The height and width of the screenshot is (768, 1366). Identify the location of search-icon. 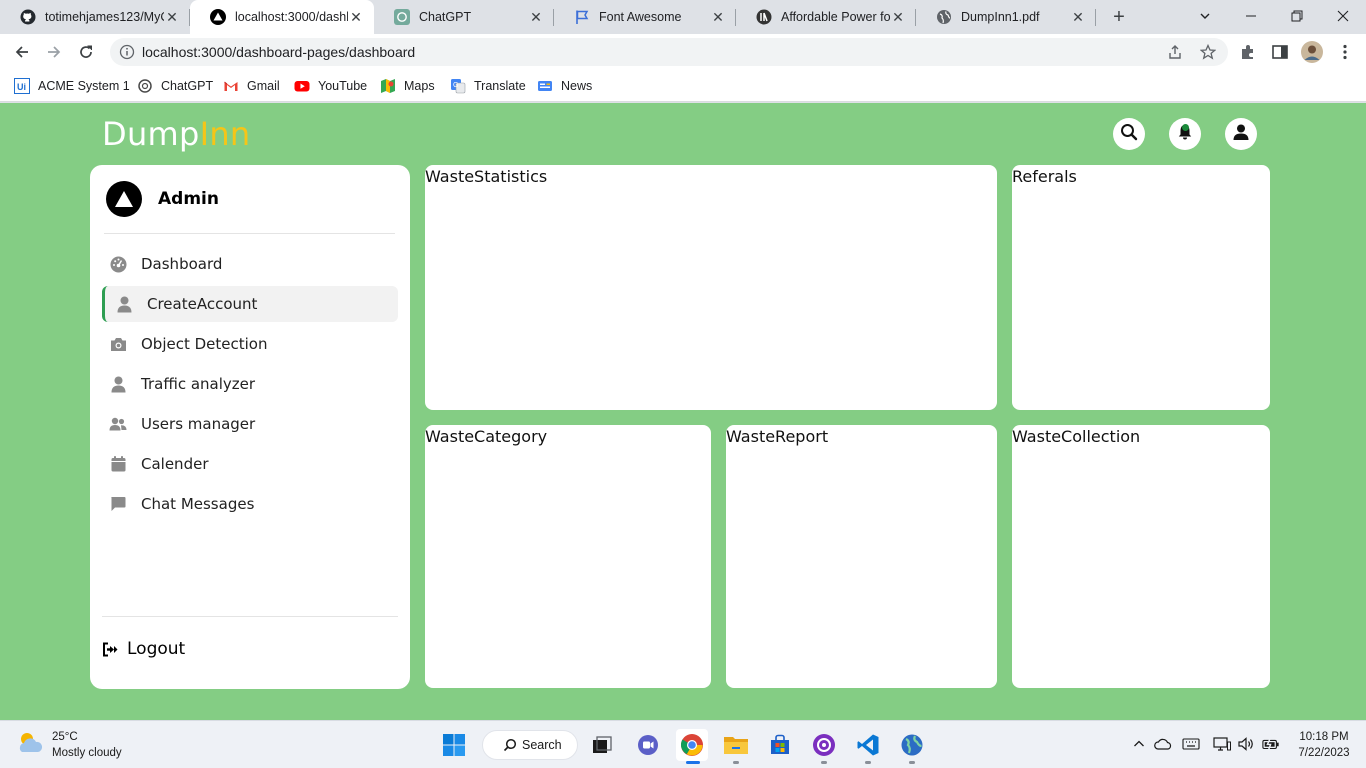
(1129, 134).